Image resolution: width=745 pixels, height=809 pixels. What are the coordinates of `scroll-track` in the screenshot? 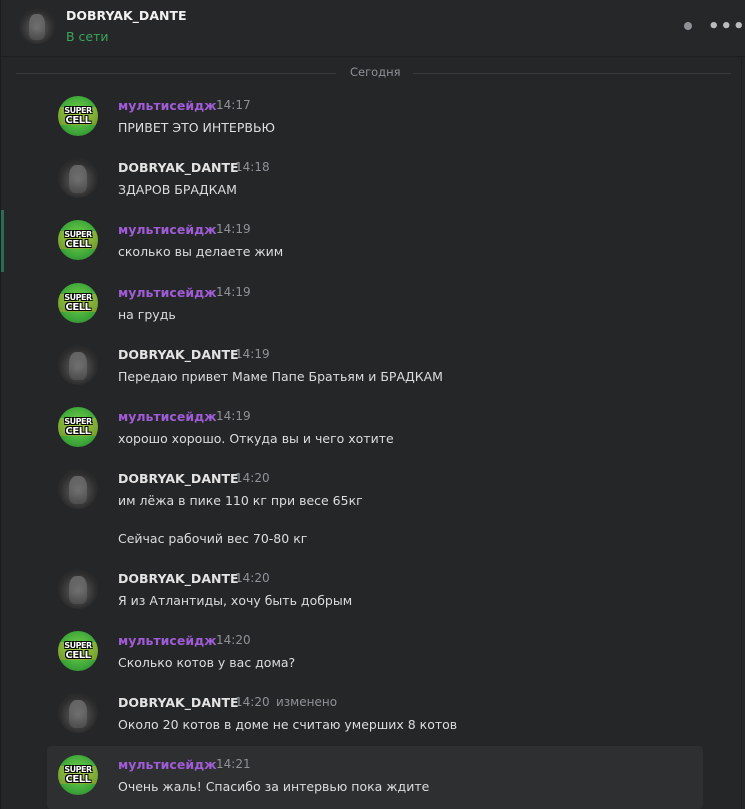 It's located at (741, 433).